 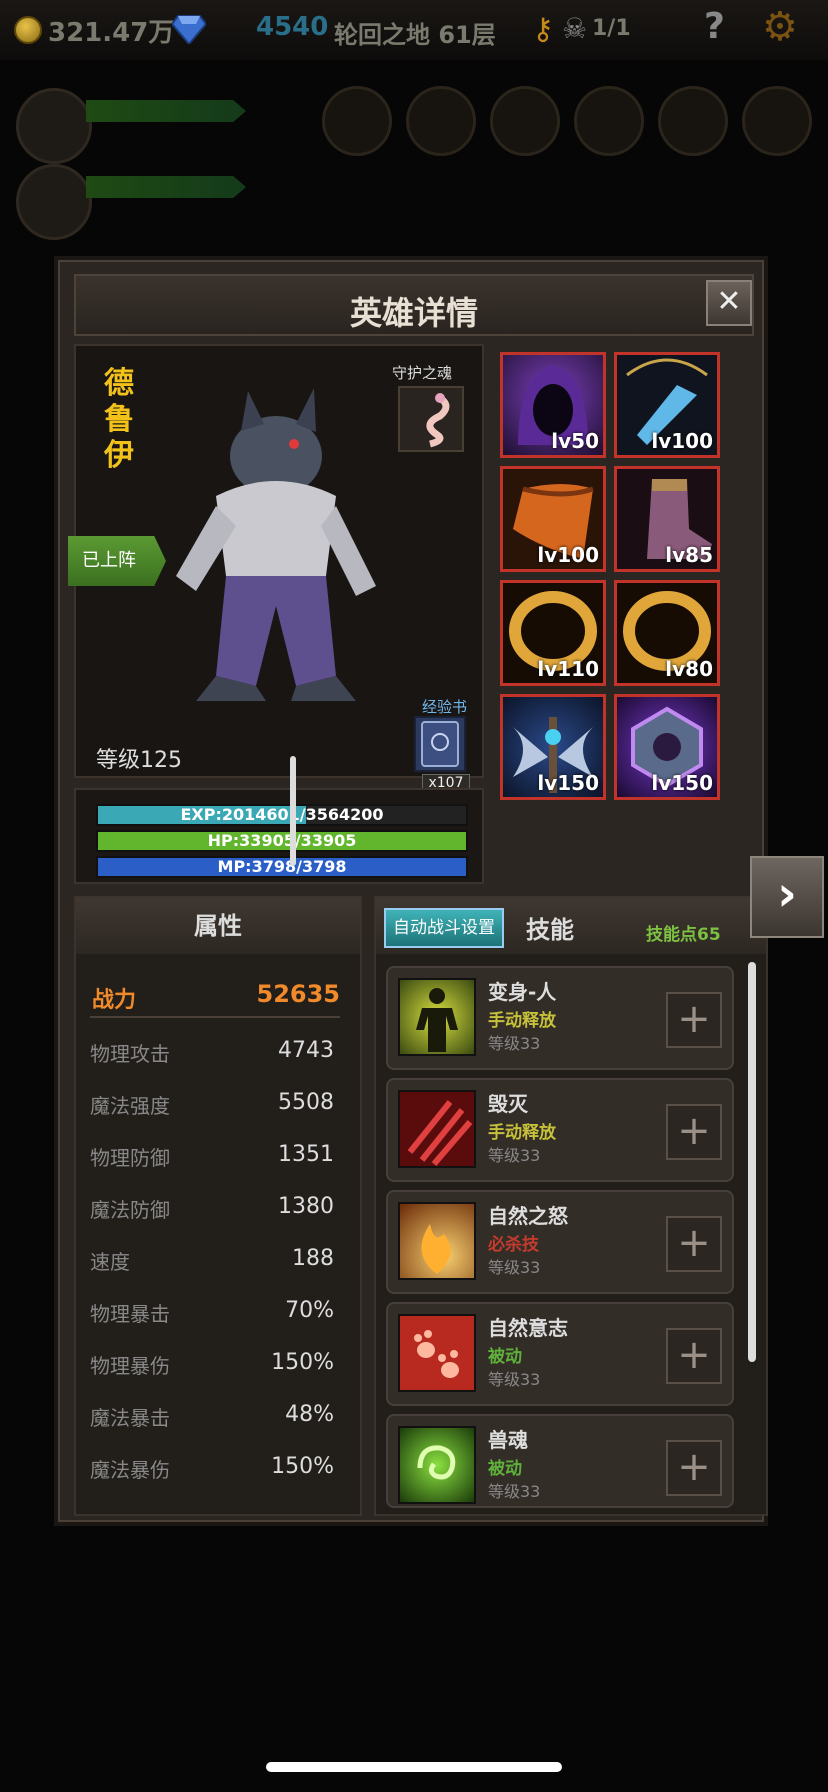 I want to click on equipment-level: lv80, so click(x=689, y=669).